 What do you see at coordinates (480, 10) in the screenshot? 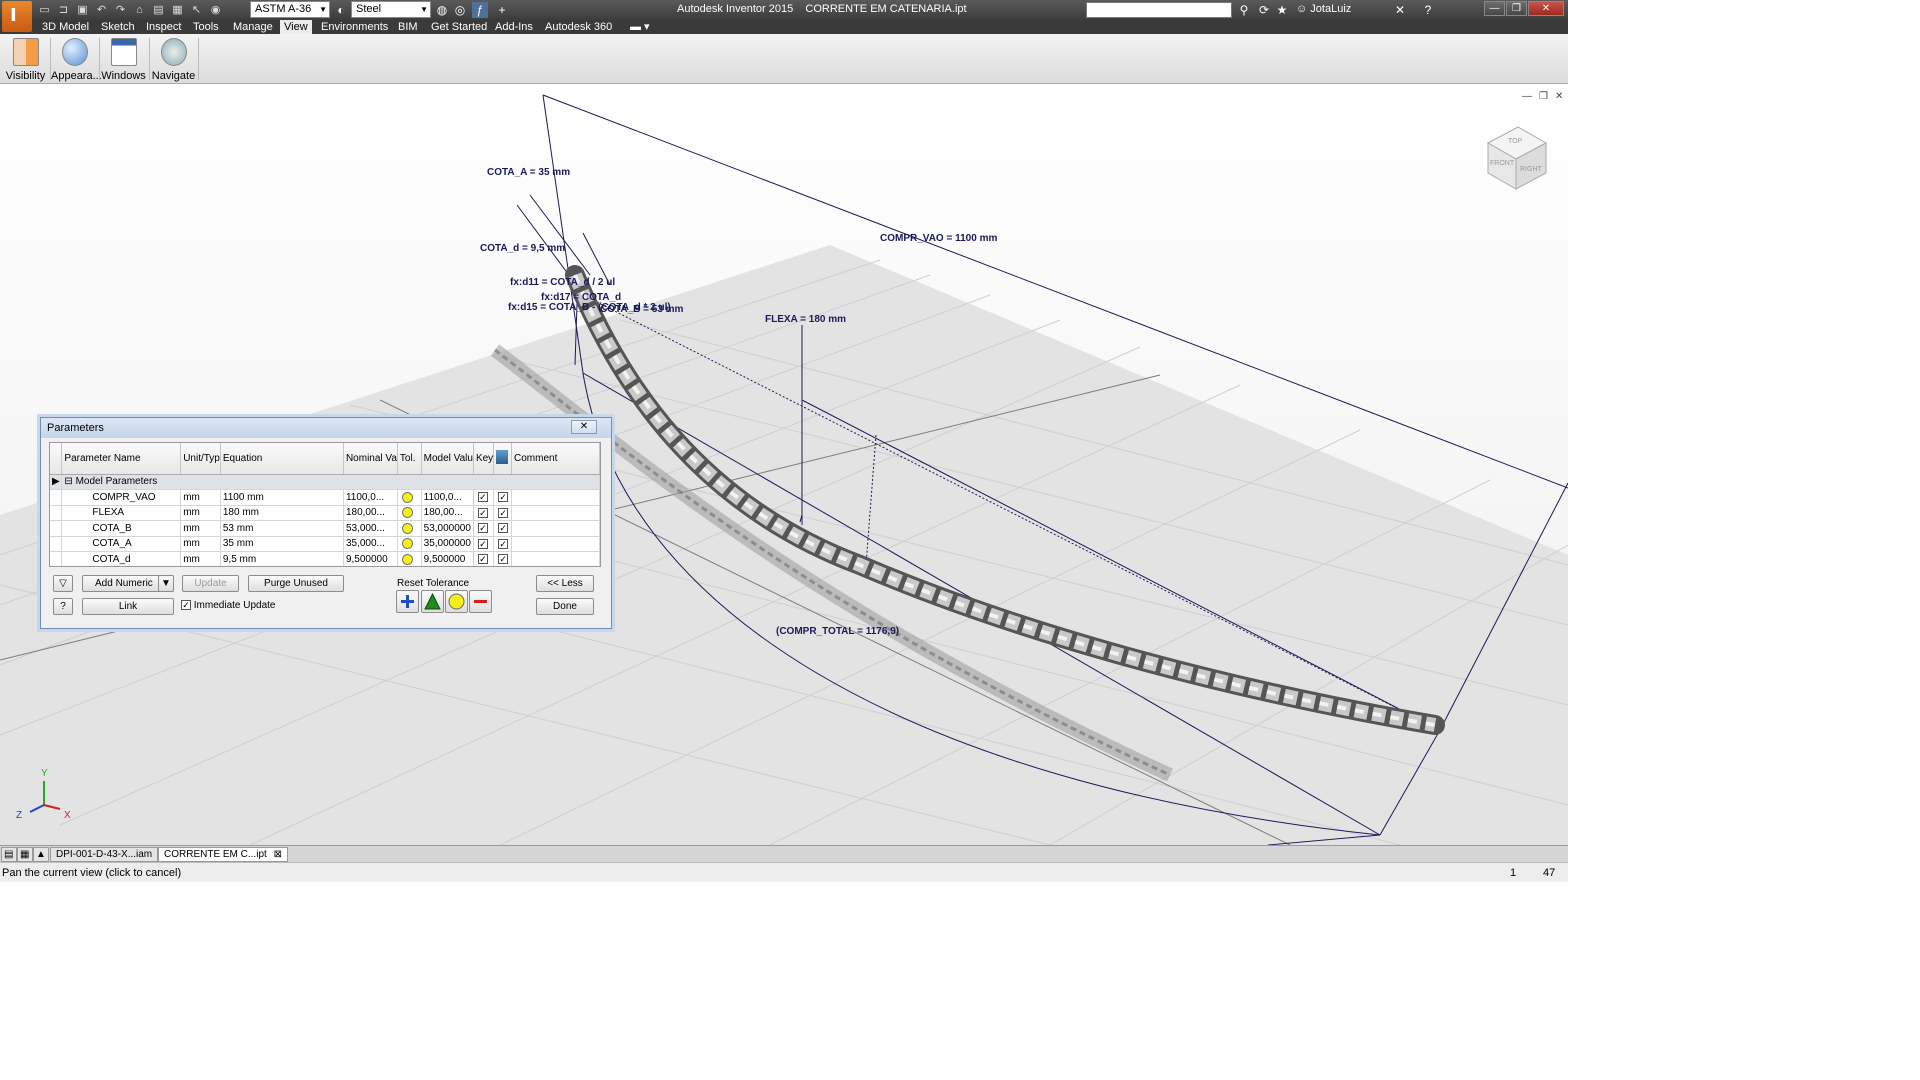
I see `fx-parameters-icon: ƒ` at bounding box center [480, 10].